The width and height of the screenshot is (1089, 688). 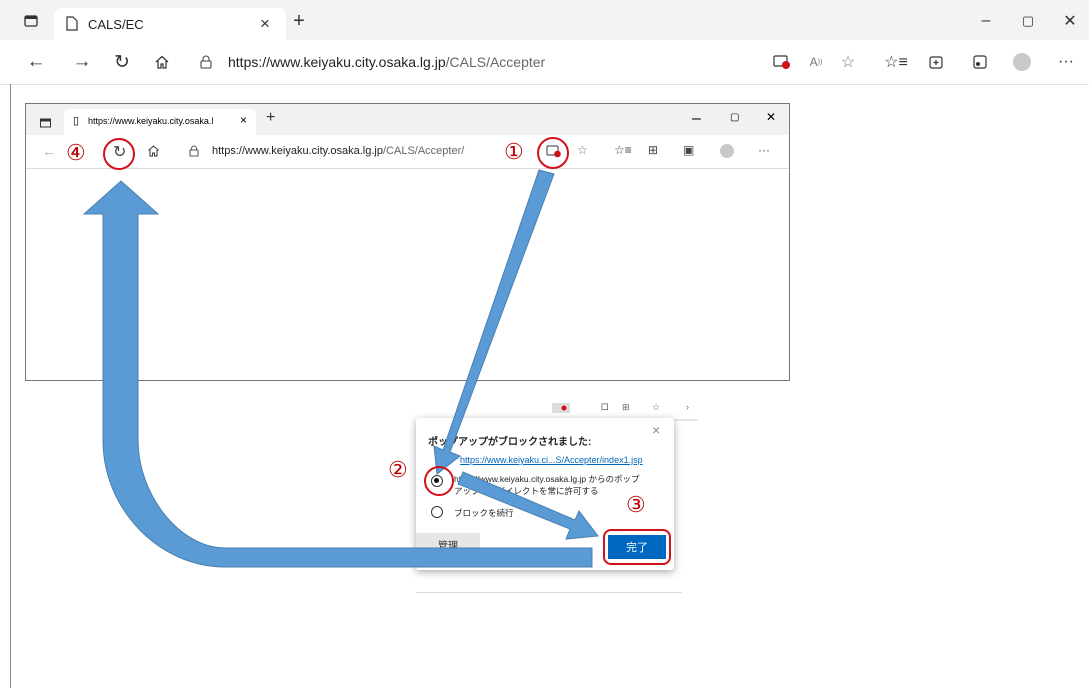 What do you see at coordinates (553, 153) in the screenshot?
I see `highlight-popup-icon` at bounding box center [553, 153].